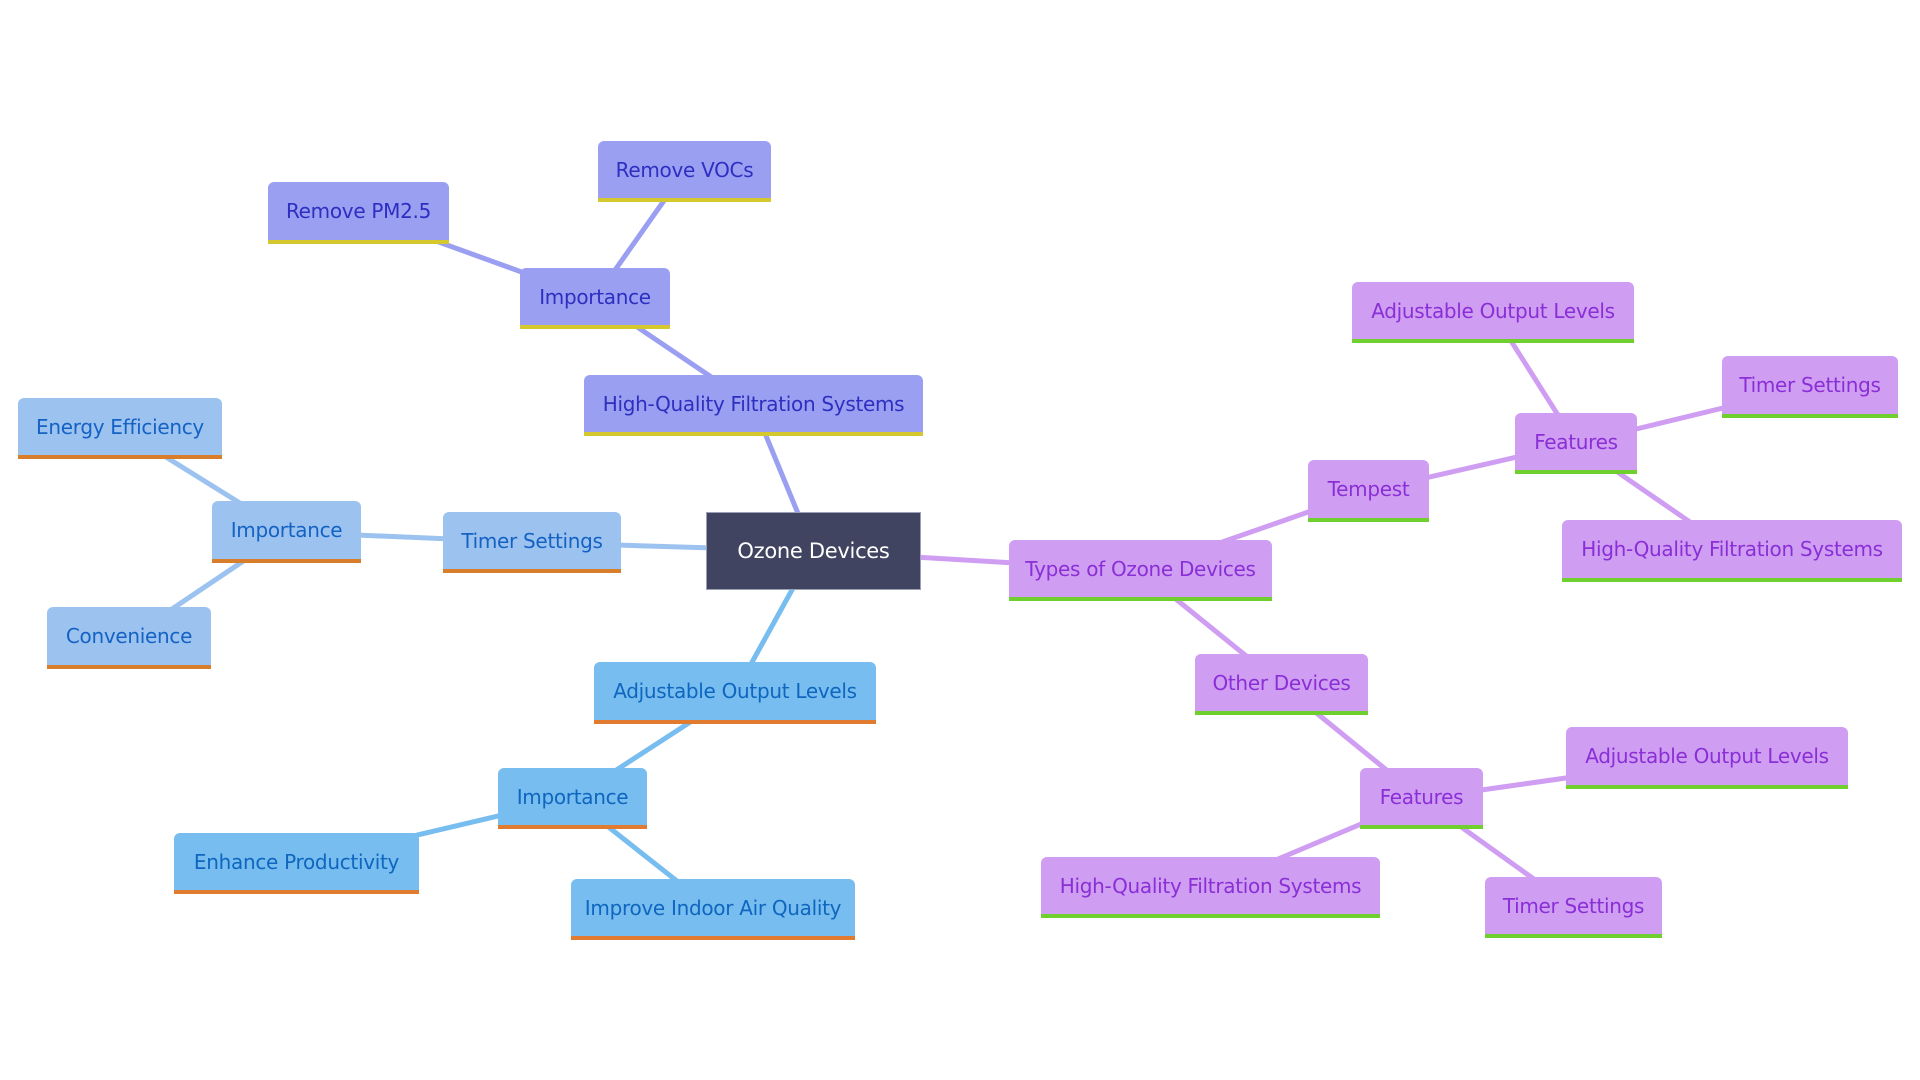 The width and height of the screenshot is (1920, 1080). What do you see at coordinates (735, 693) in the screenshot?
I see `node-adjustable-output-levels: Adjustable Output Levels` at bounding box center [735, 693].